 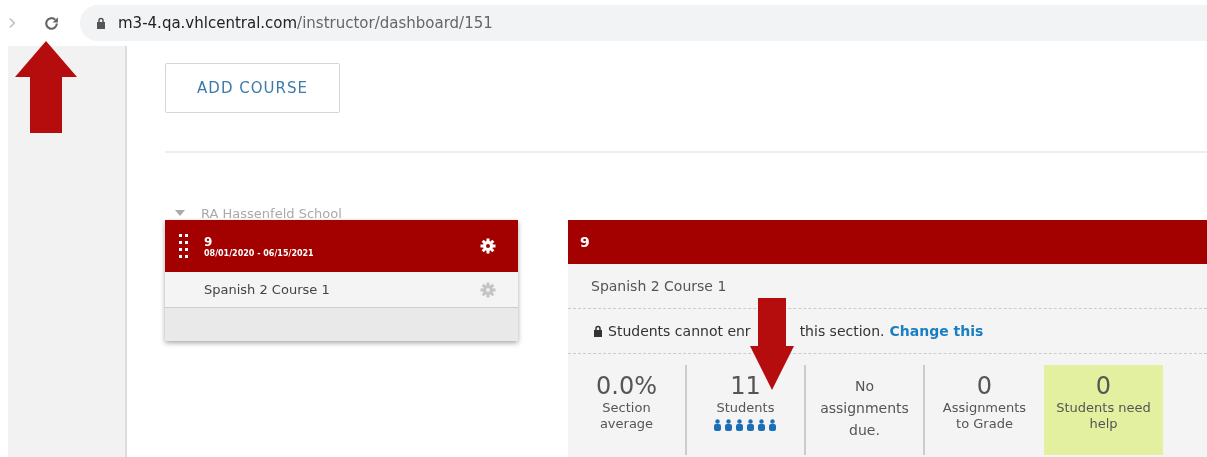 I want to click on stat-tile: 0 Students need help, so click(x=1103, y=410).